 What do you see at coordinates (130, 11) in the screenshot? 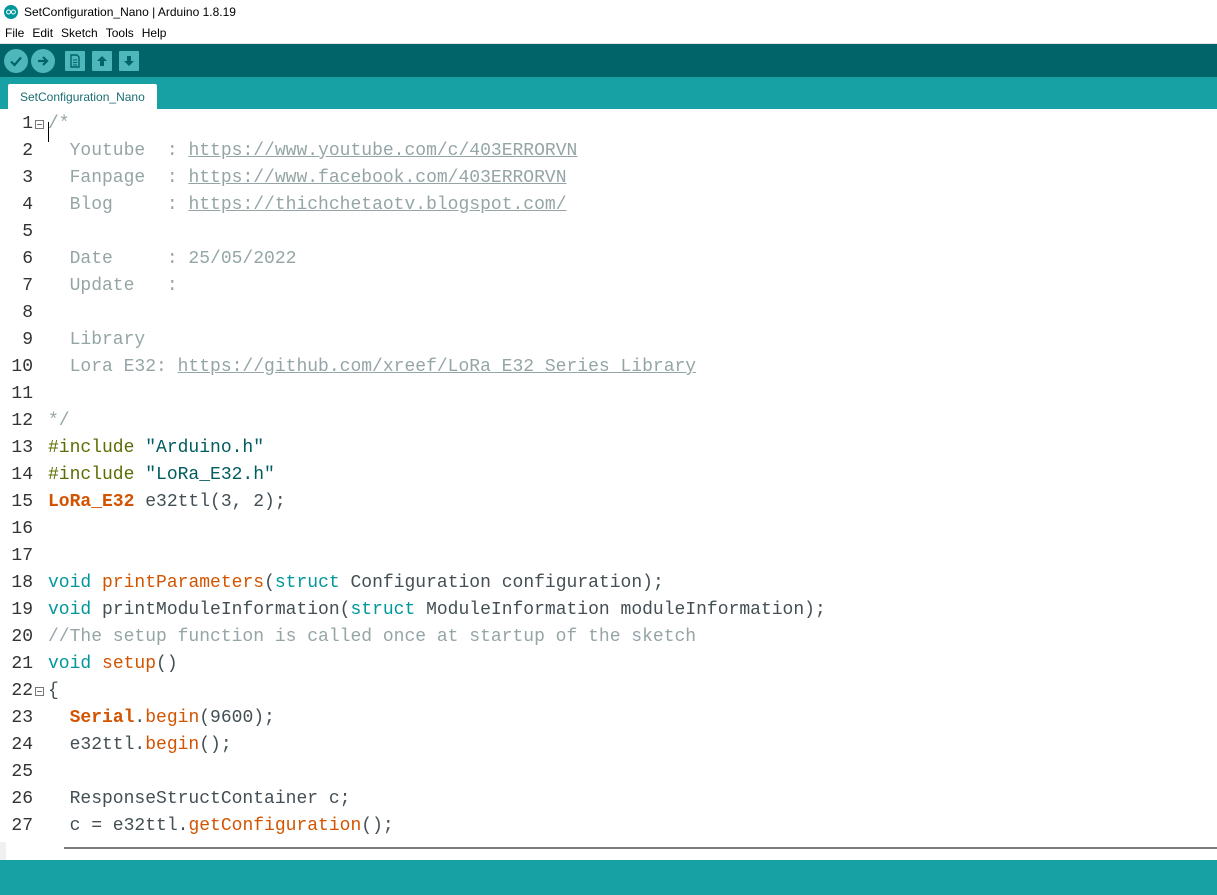
I see `window-title: SetConfiguration_Nano | Arduino 1.8.19` at bounding box center [130, 11].